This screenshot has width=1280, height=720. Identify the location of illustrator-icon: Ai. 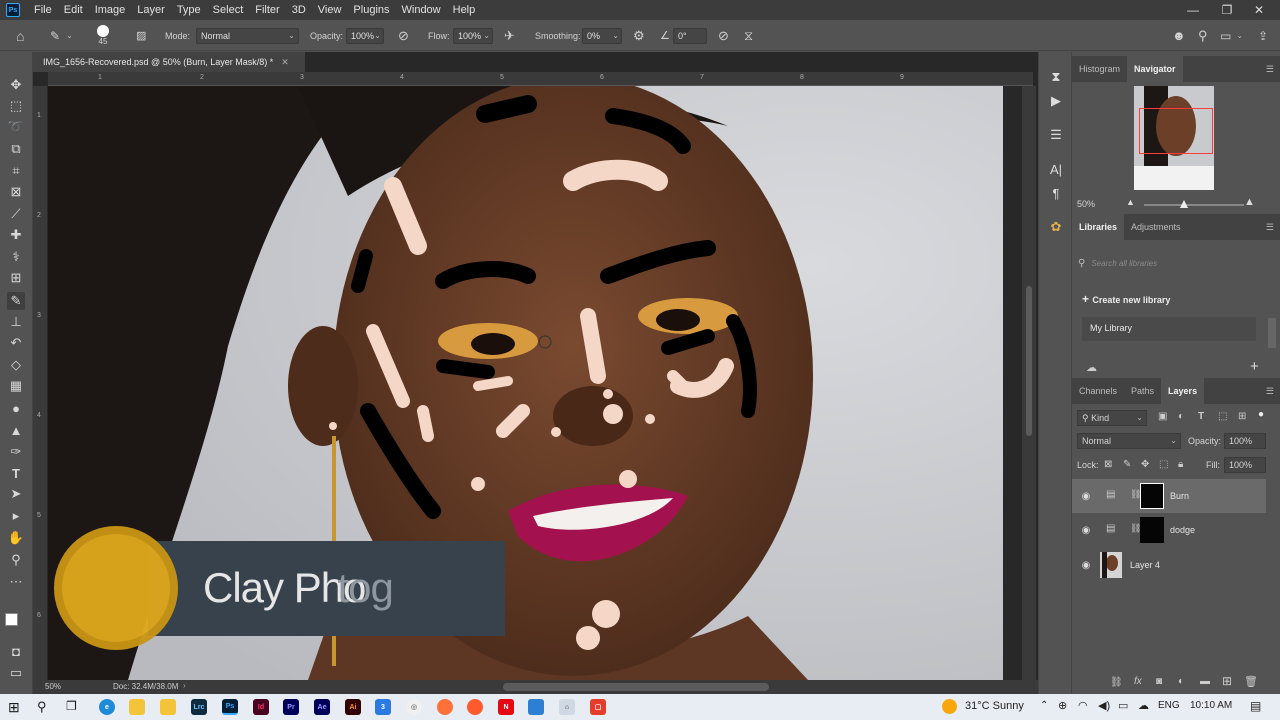
(353, 707).